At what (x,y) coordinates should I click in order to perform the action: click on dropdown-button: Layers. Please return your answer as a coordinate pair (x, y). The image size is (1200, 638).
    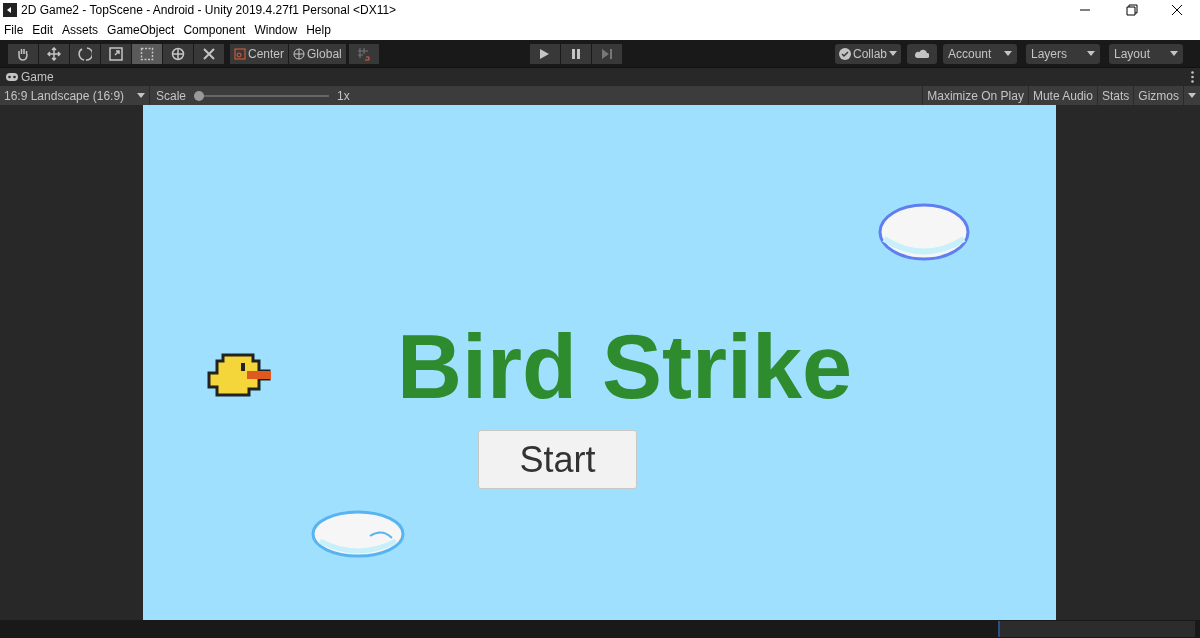
    Looking at the image, I should click on (1063, 53).